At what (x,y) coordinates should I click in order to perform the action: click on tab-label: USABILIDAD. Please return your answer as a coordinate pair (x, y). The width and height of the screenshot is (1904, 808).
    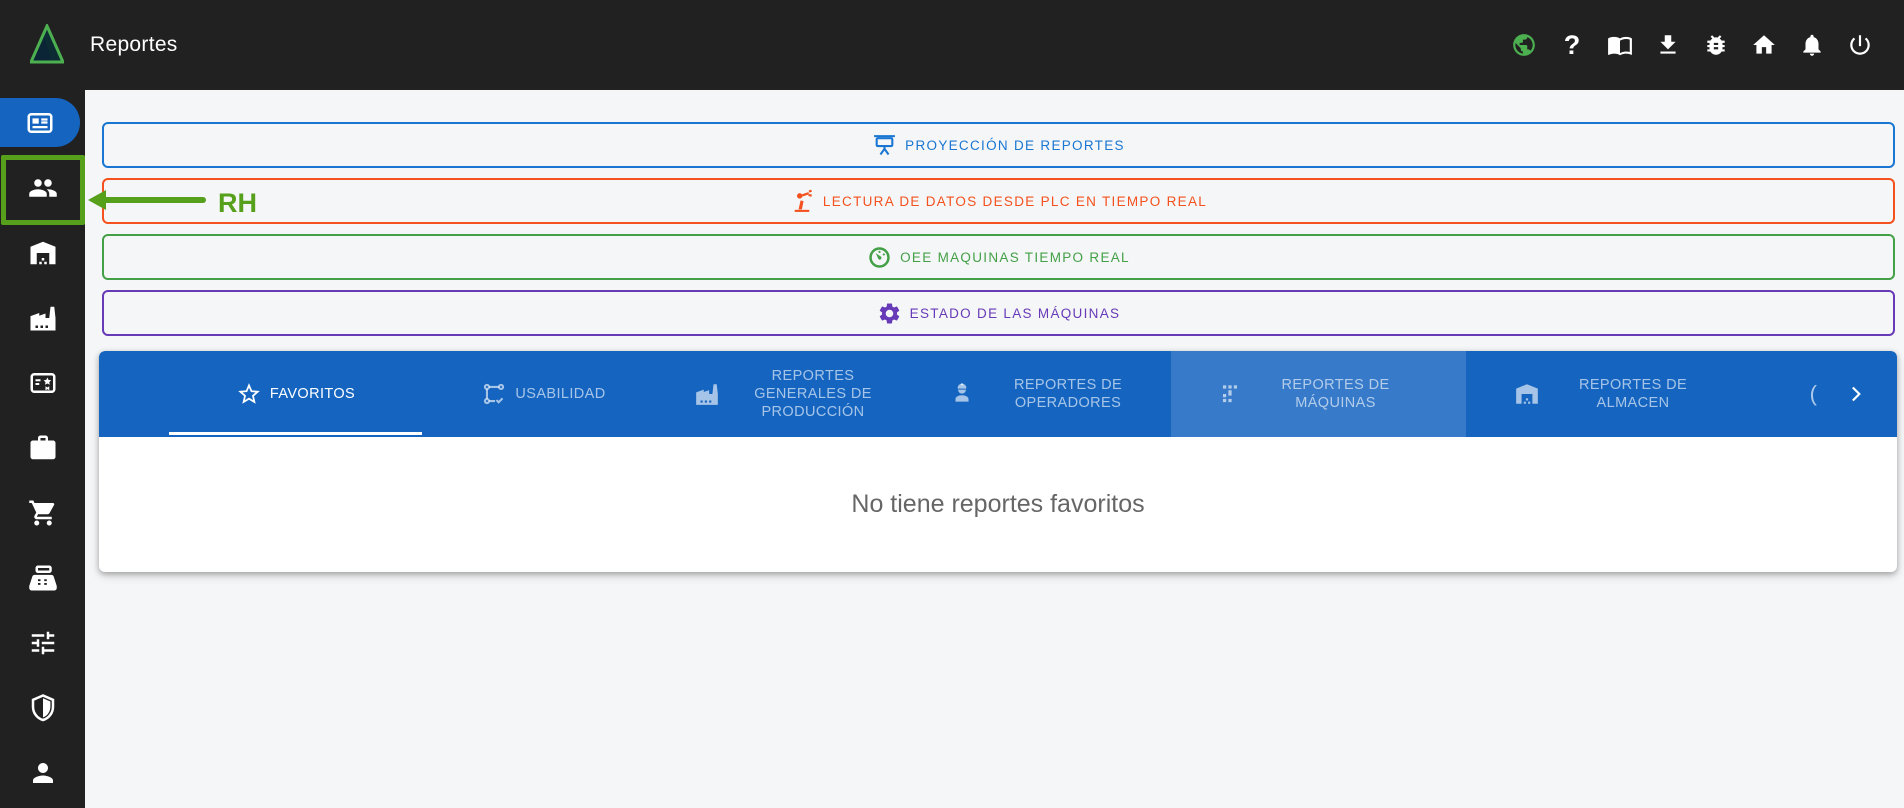
    Looking at the image, I should click on (560, 393).